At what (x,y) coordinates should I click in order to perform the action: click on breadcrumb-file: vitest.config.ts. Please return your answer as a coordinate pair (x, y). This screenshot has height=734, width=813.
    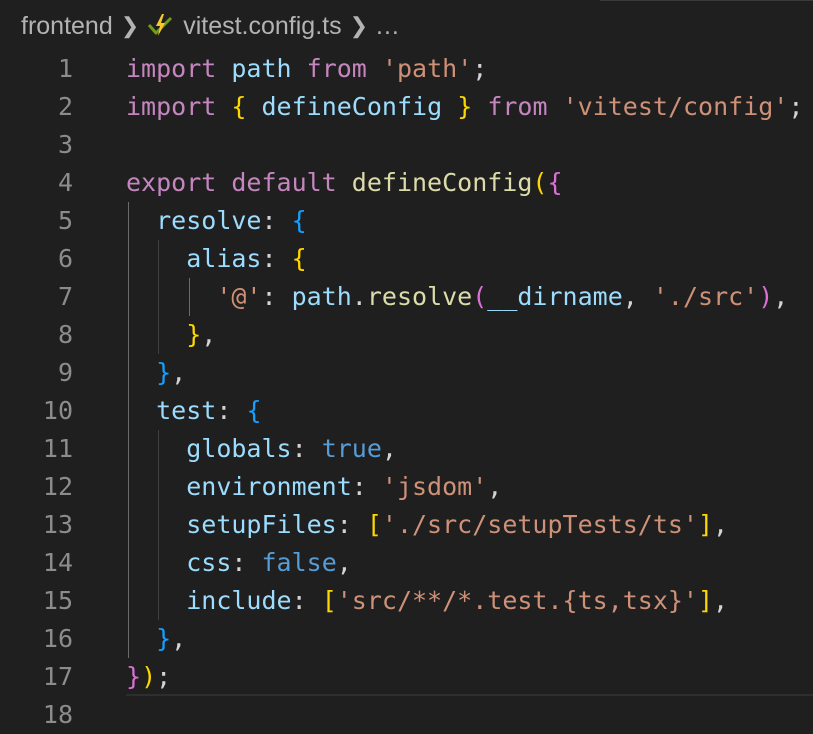
    Looking at the image, I should click on (262, 26).